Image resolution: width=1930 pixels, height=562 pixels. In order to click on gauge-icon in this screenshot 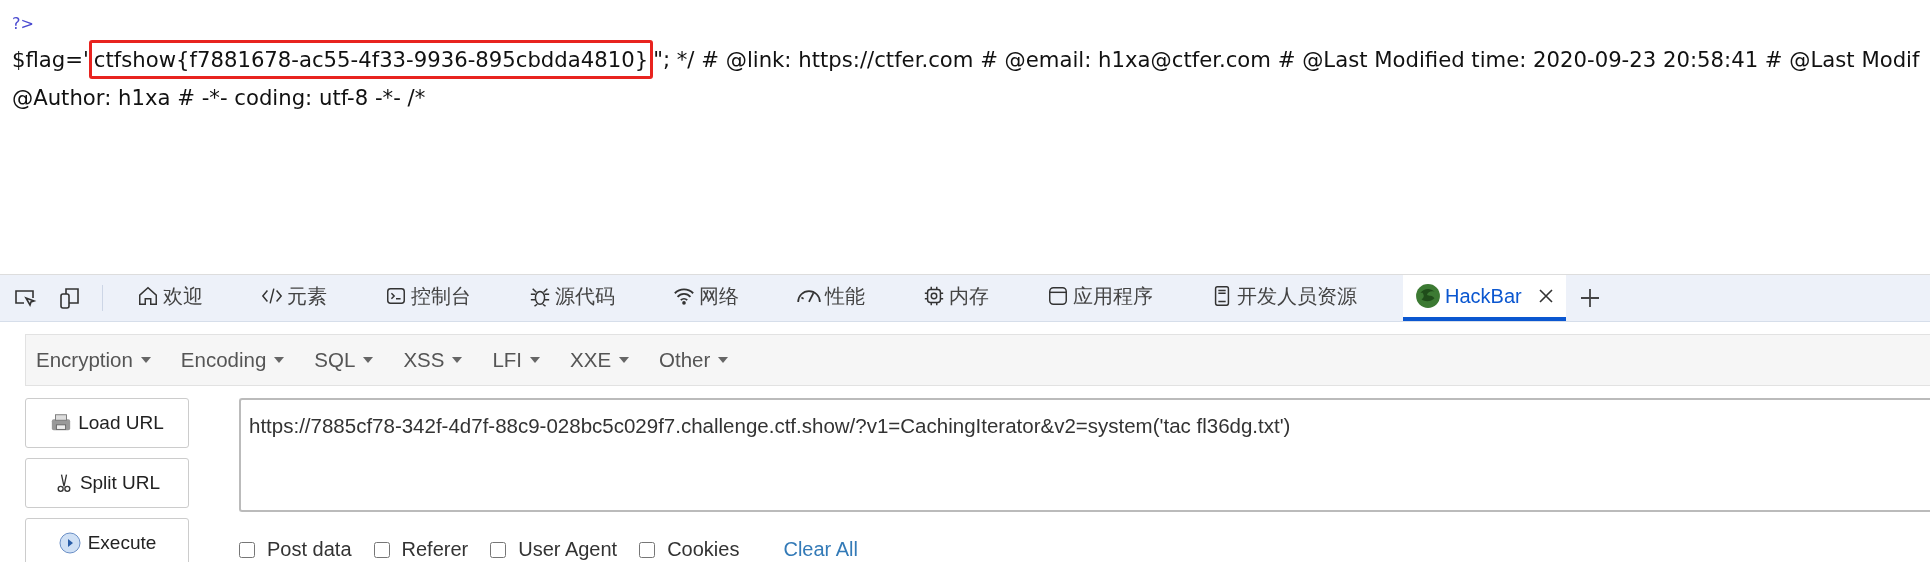, I will do `click(809, 296)`.